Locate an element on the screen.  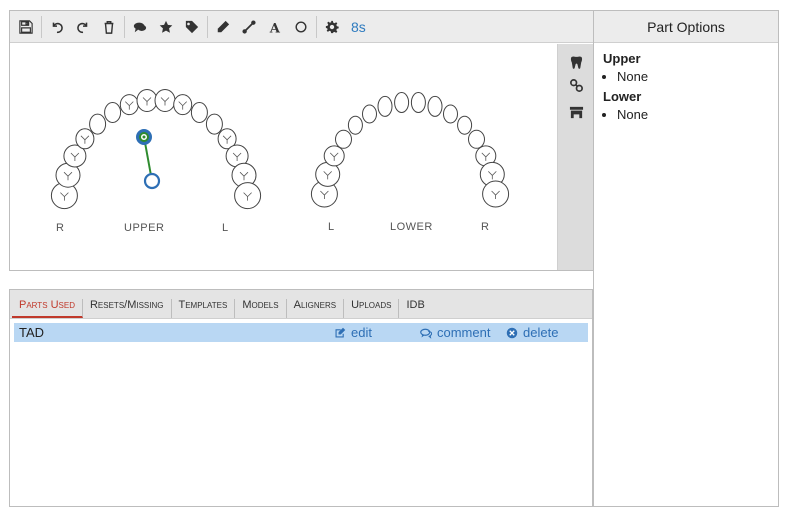
star-icon is located at coordinates (166, 26).